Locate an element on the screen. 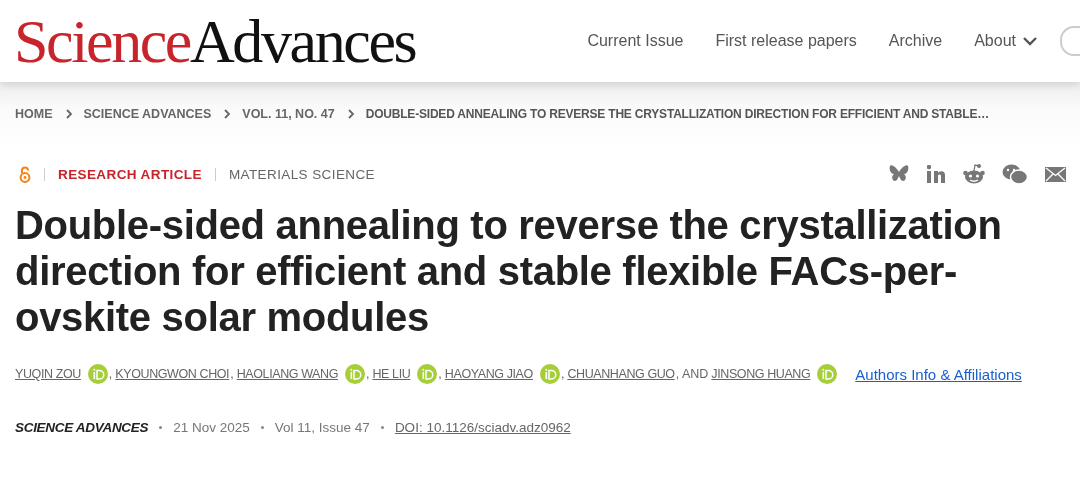 This screenshot has width=1080, height=500. nav-link: Archive is located at coordinates (915, 41).